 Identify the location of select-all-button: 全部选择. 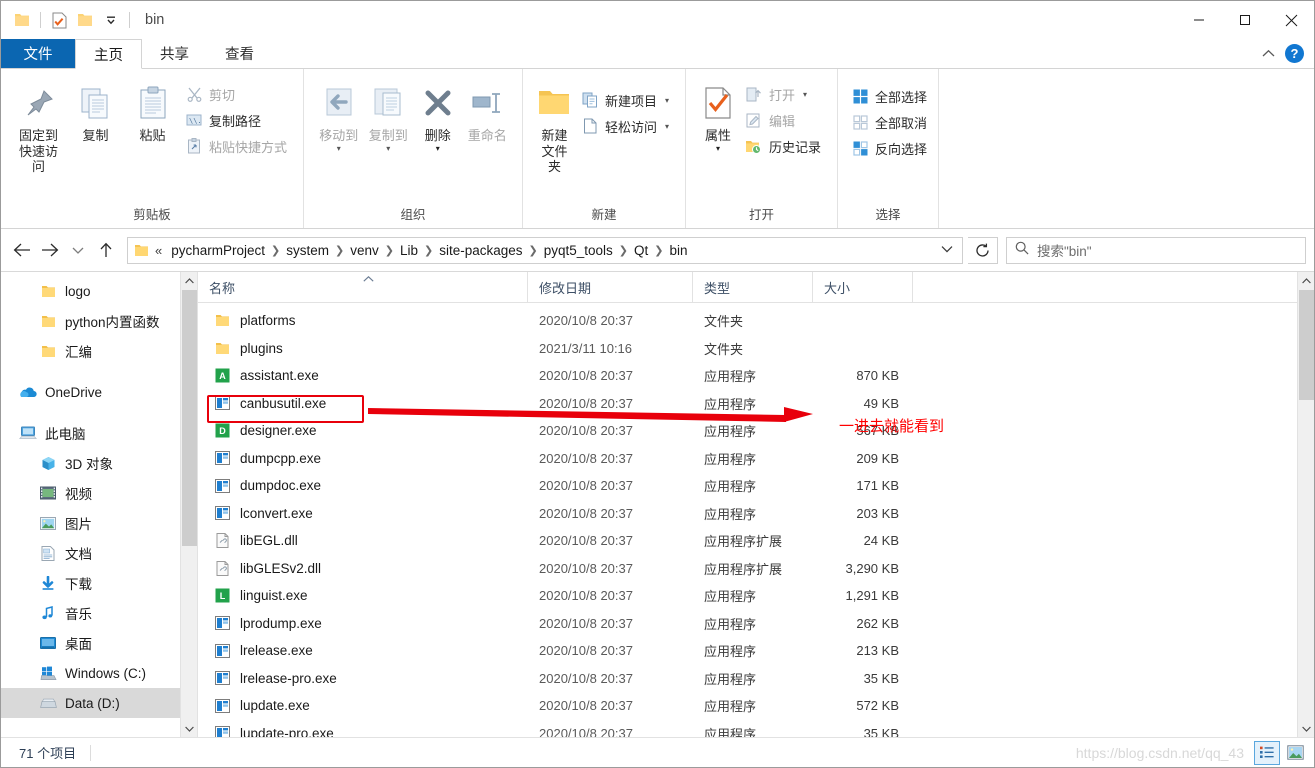
(890, 96).